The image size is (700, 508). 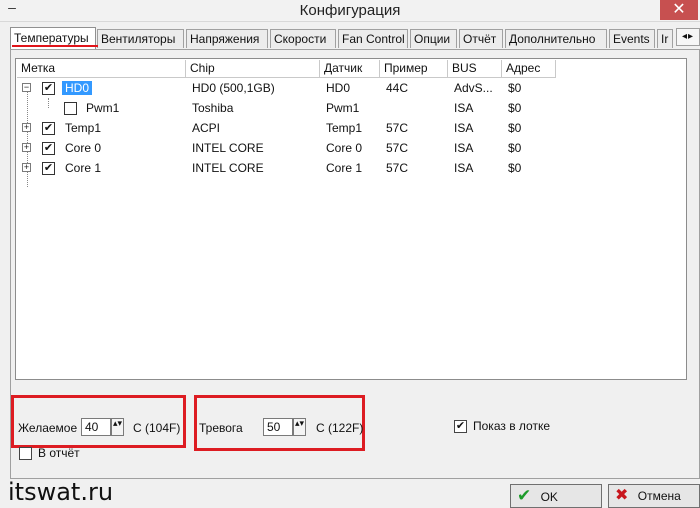 What do you see at coordinates (338, 88) in the screenshot?
I see `row-sensor: HD0` at bounding box center [338, 88].